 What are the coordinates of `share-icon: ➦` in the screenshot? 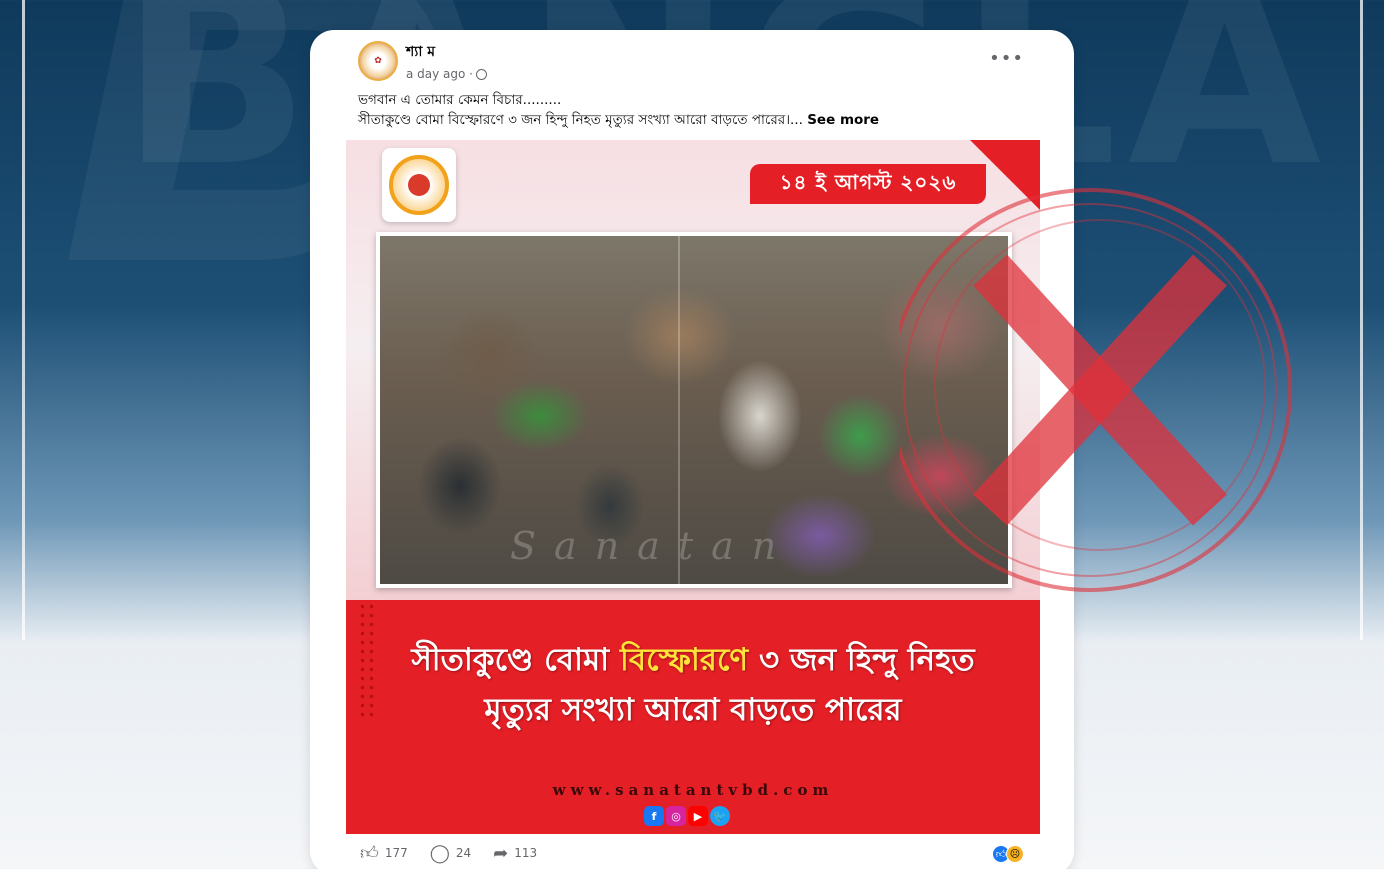 It's located at (501, 853).